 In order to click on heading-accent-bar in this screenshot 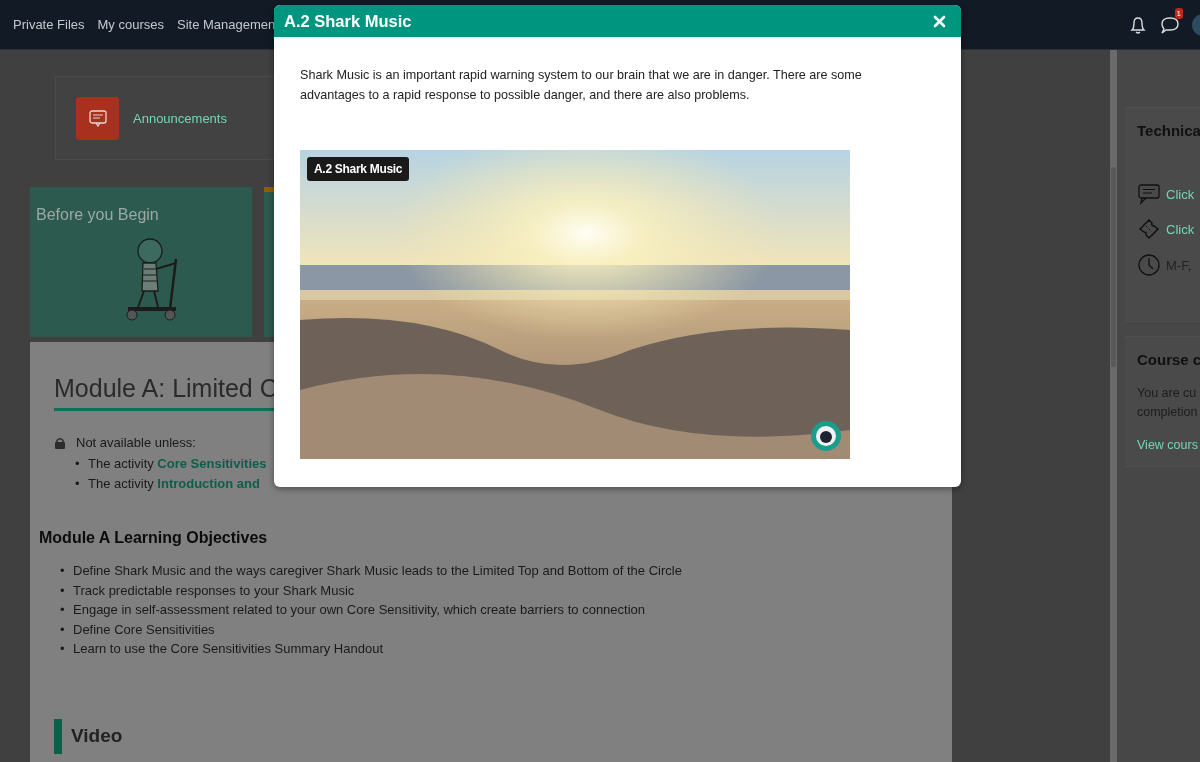, I will do `click(58, 736)`.